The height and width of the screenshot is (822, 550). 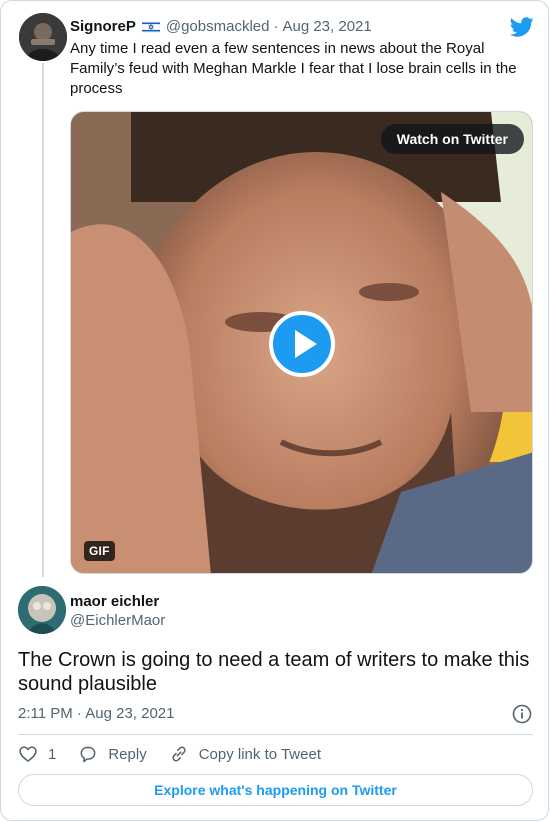 What do you see at coordinates (103, 27) in the screenshot?
I see `parent-display-name: SignoreP` at bounding box center [103, 27].